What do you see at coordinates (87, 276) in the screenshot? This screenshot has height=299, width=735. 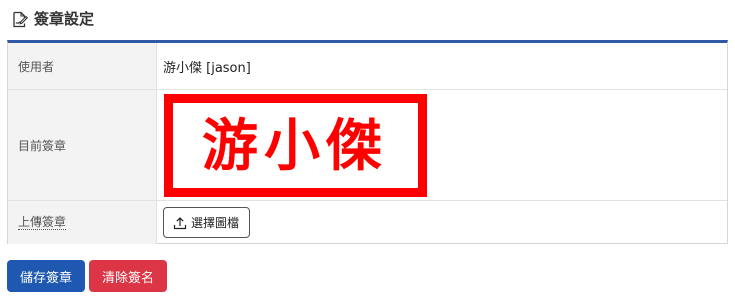 I see `action-buttons: 儲存簽章 清除簽名` at bounding box center [87, 276].